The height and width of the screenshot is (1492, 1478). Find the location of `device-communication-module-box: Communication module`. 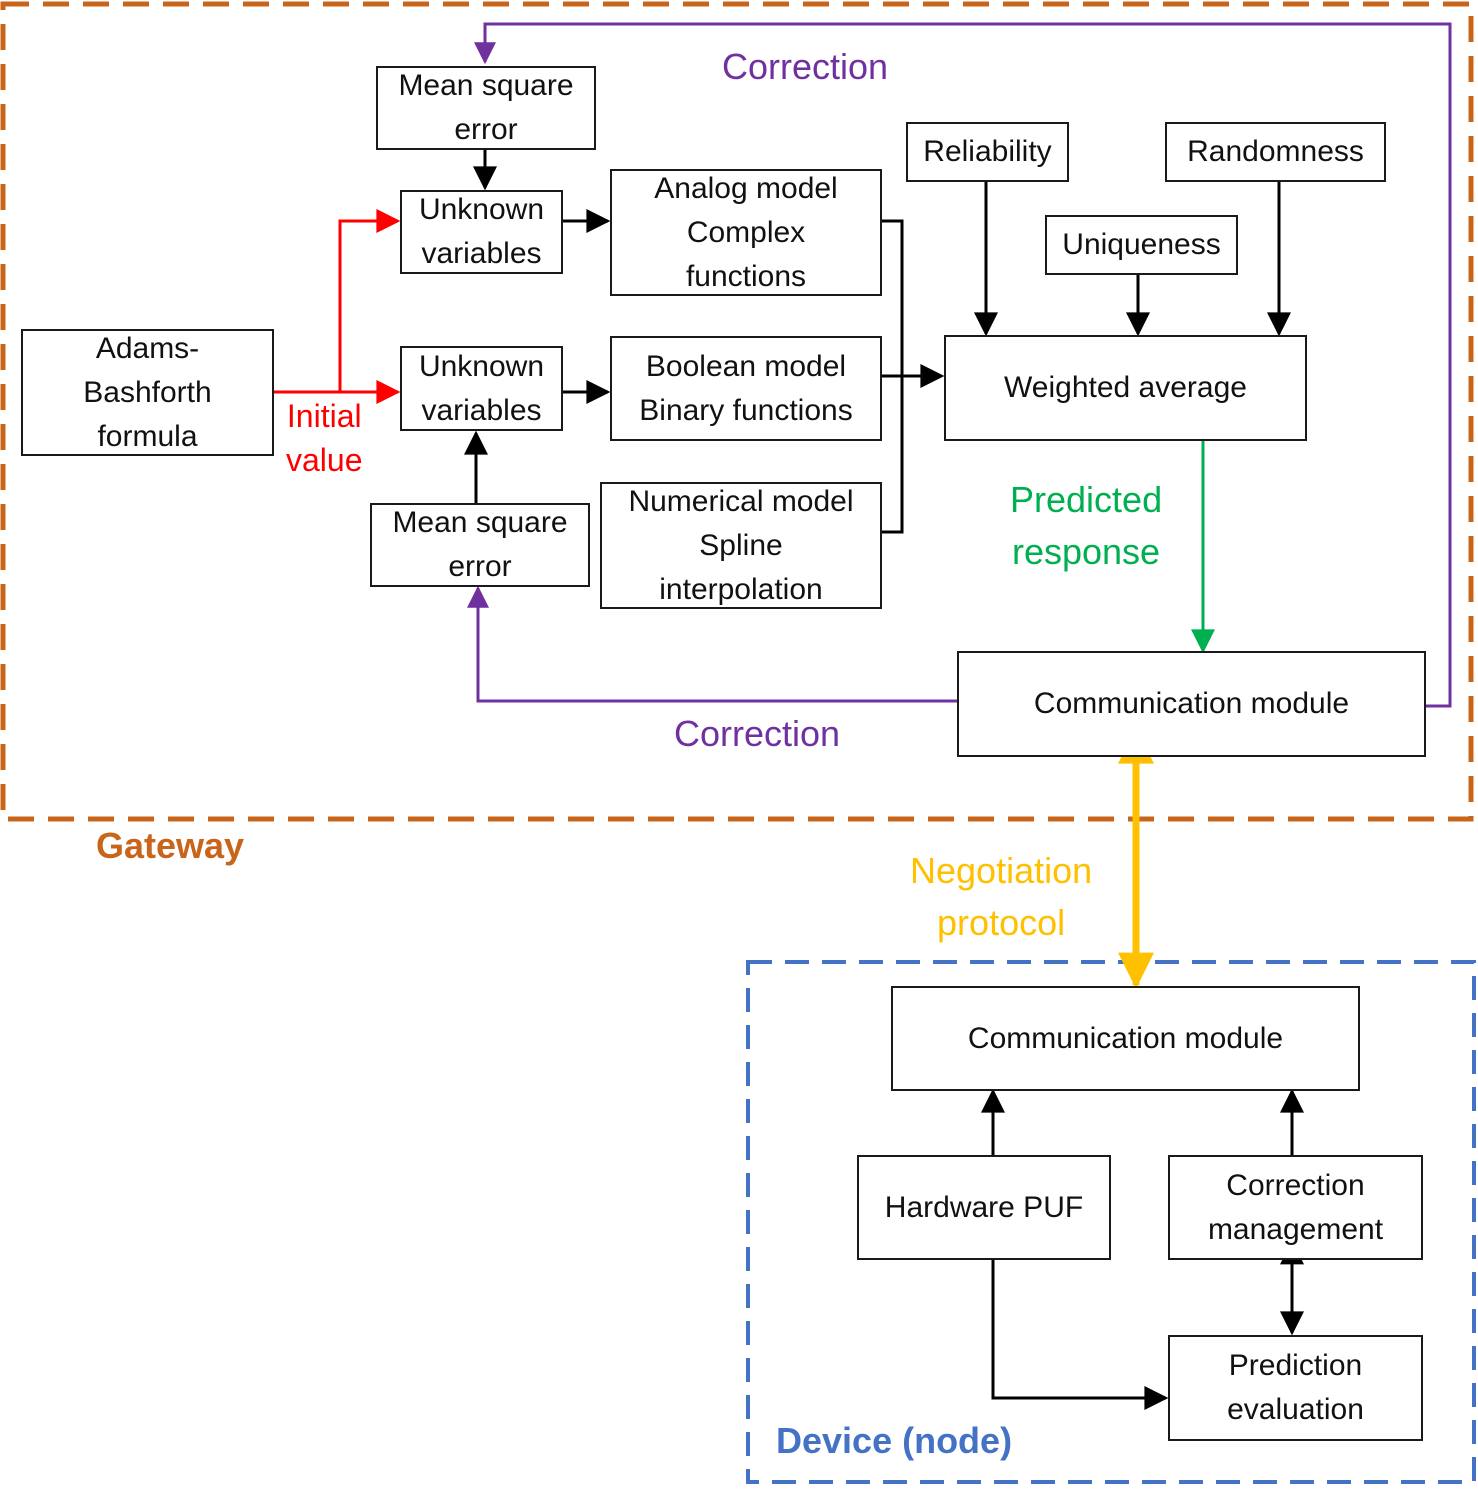

device-communication-module-box: Communication module is located at coordinates (1125, 1038).